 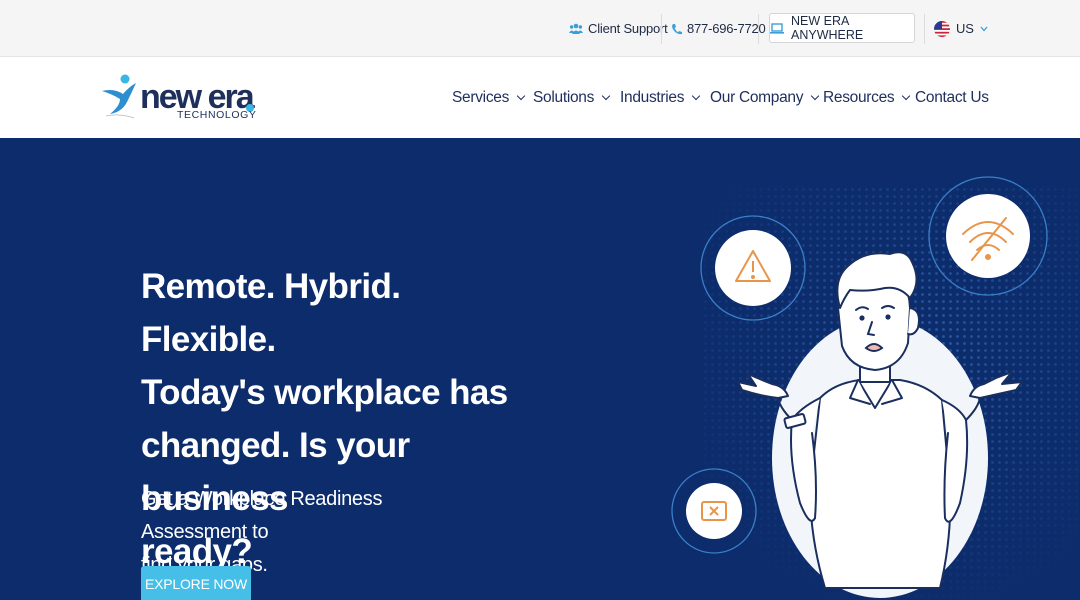 I want to click on new-era-anywhere-button: NEW ERA ANYWHERE, so click(x=842, y=28).